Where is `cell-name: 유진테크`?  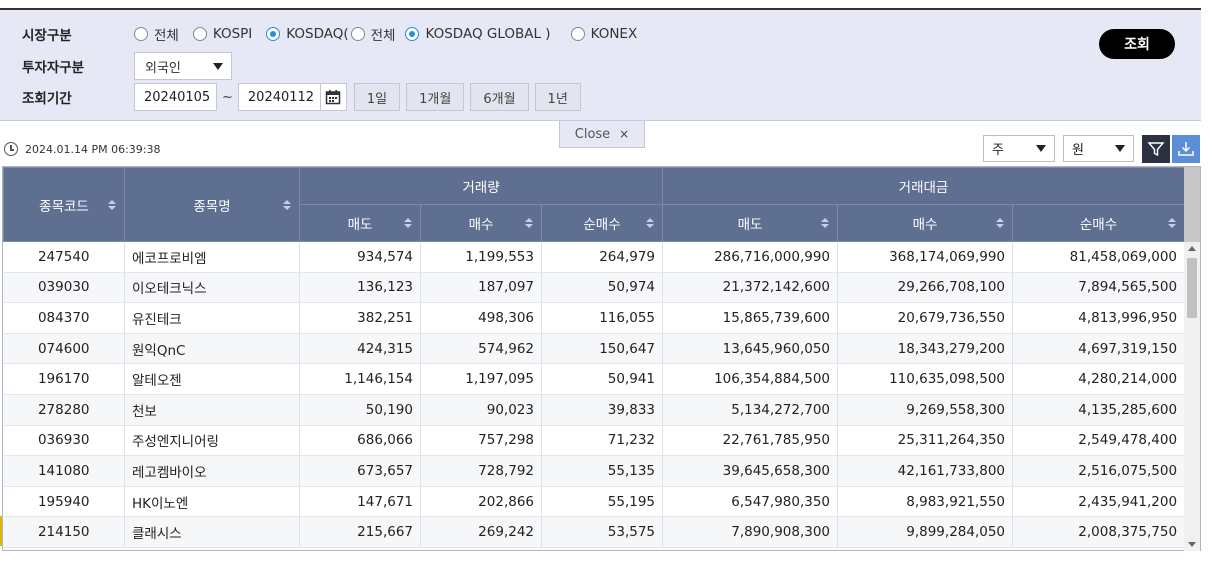 cell-name: 유진테크 is located at coordinates (212, 318).